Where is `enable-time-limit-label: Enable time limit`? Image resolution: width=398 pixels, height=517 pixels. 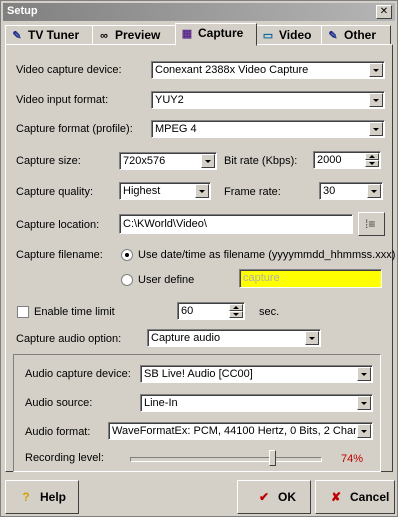
enable-time-limit-label: Enable time limit is located at coordinates (74, 312).